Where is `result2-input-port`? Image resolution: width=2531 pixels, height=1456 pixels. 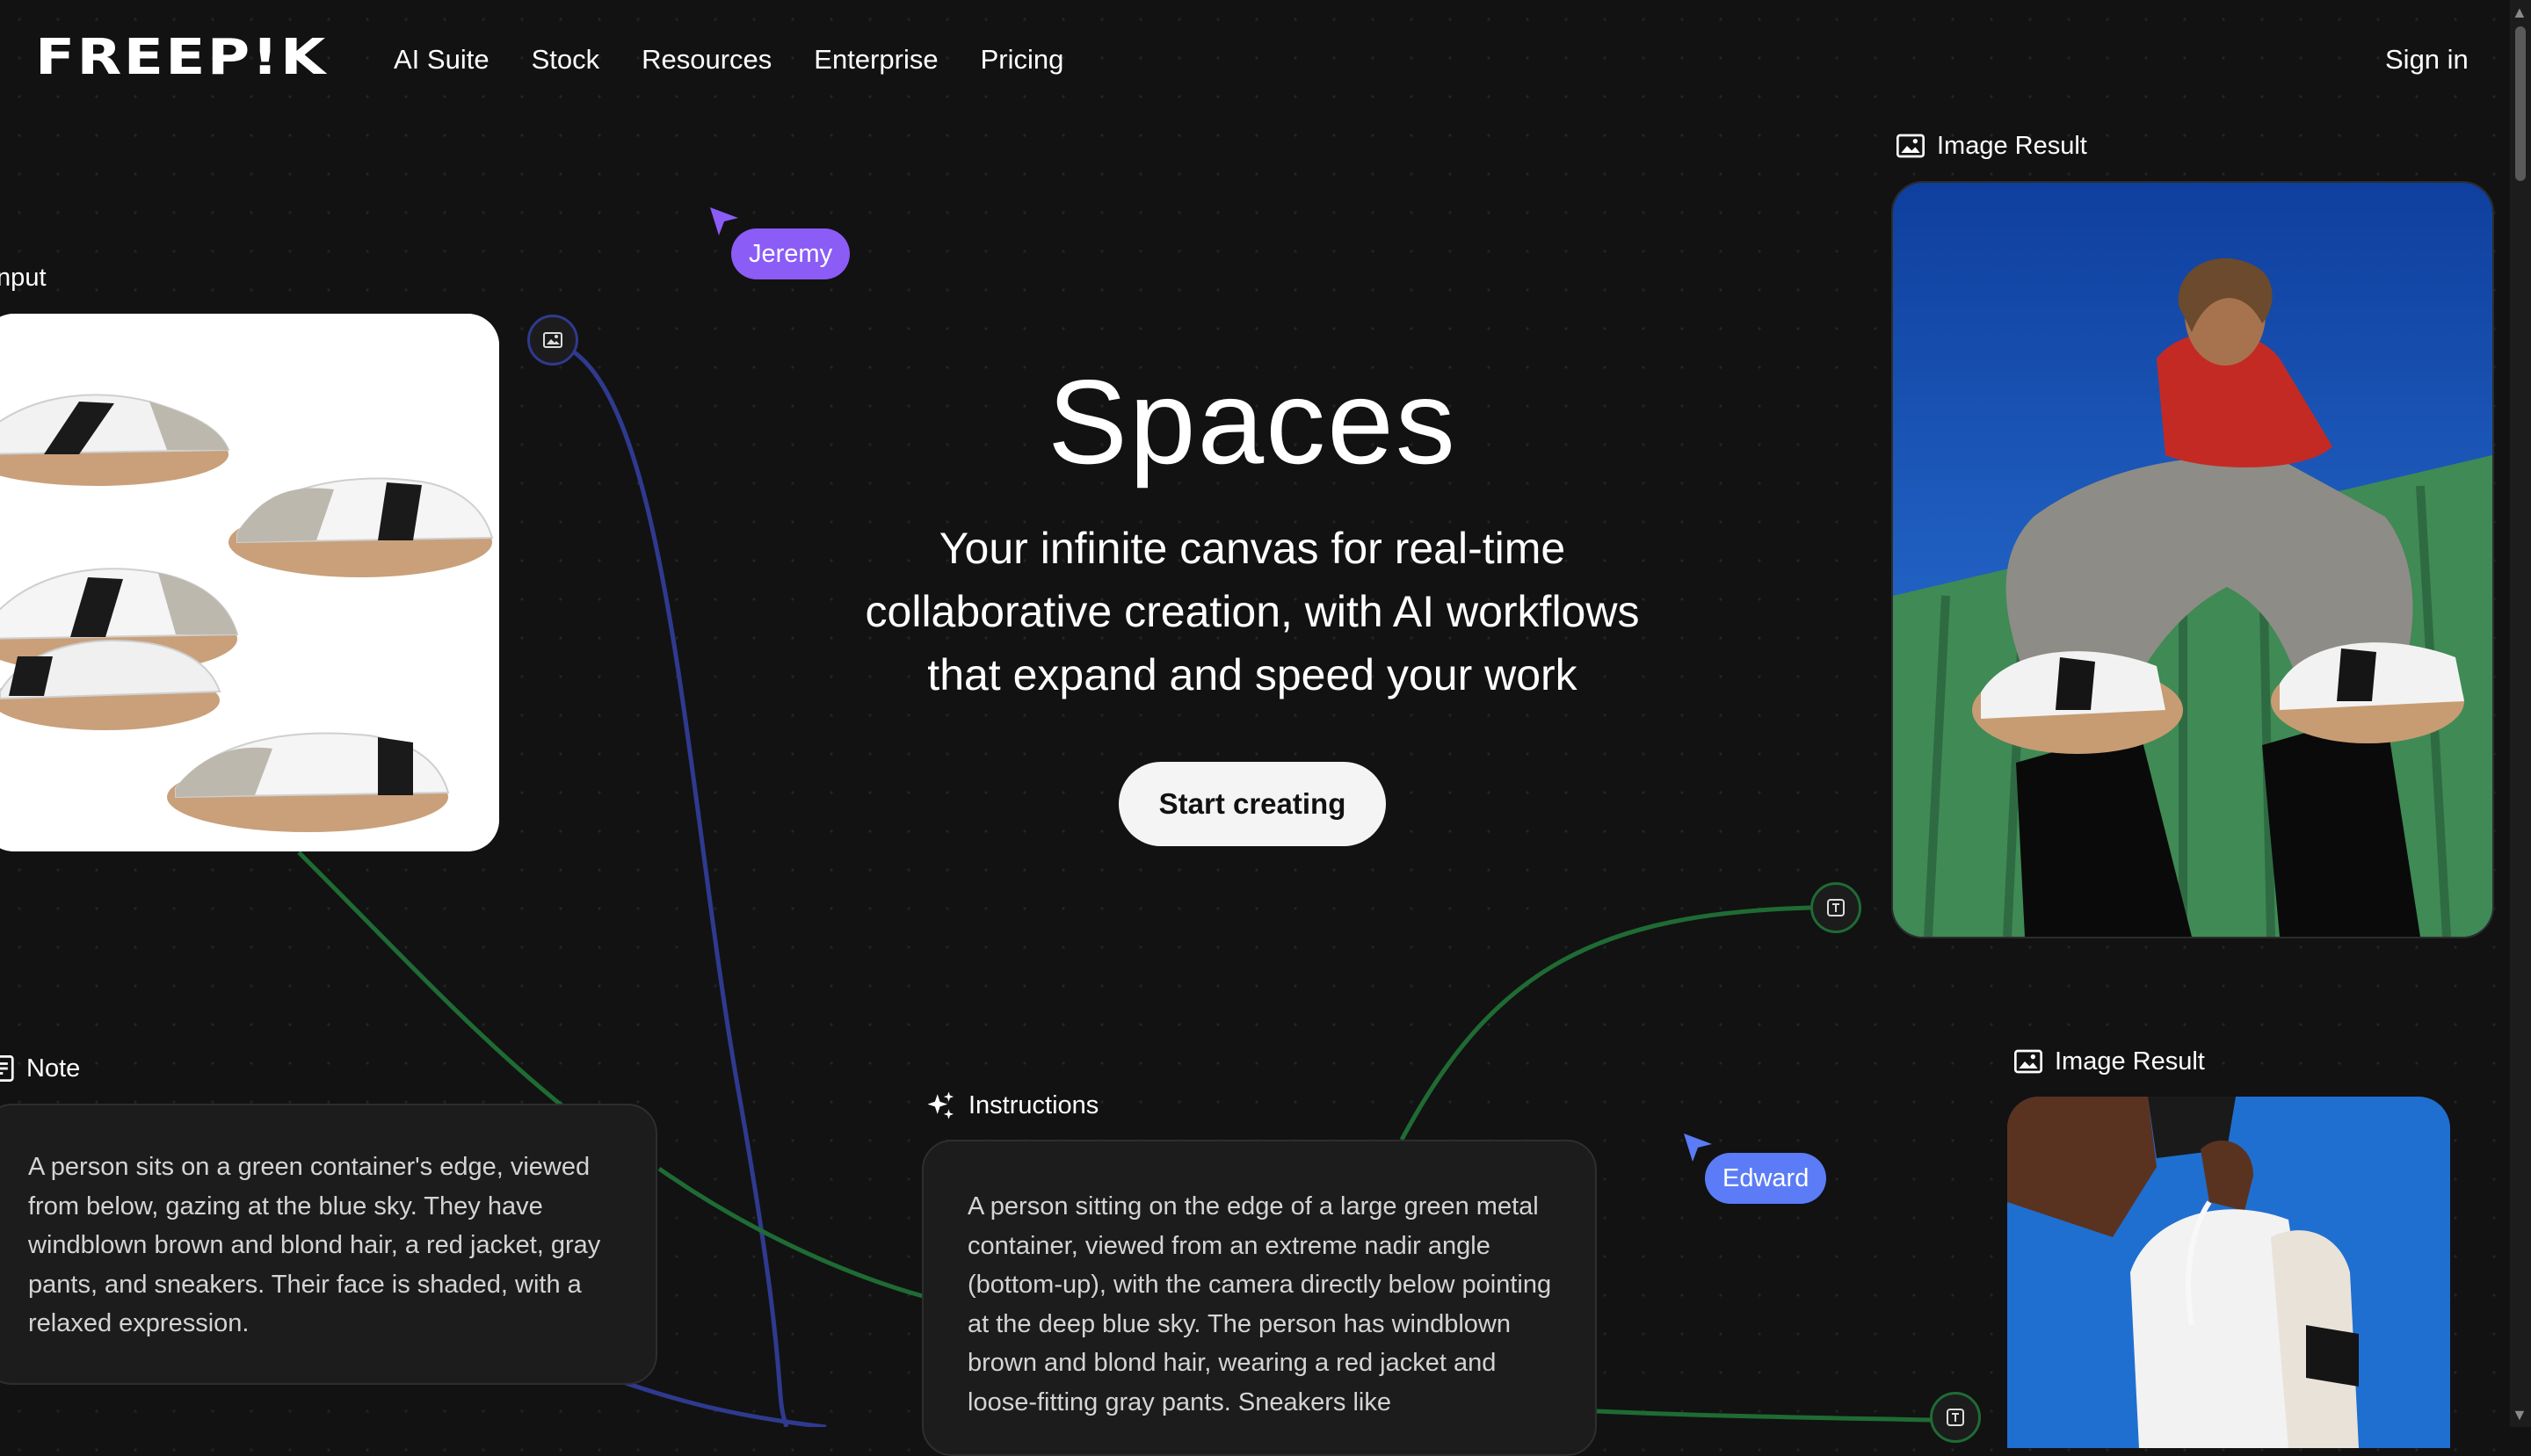
result2-input-port is located at coordinates (1956, 1418).